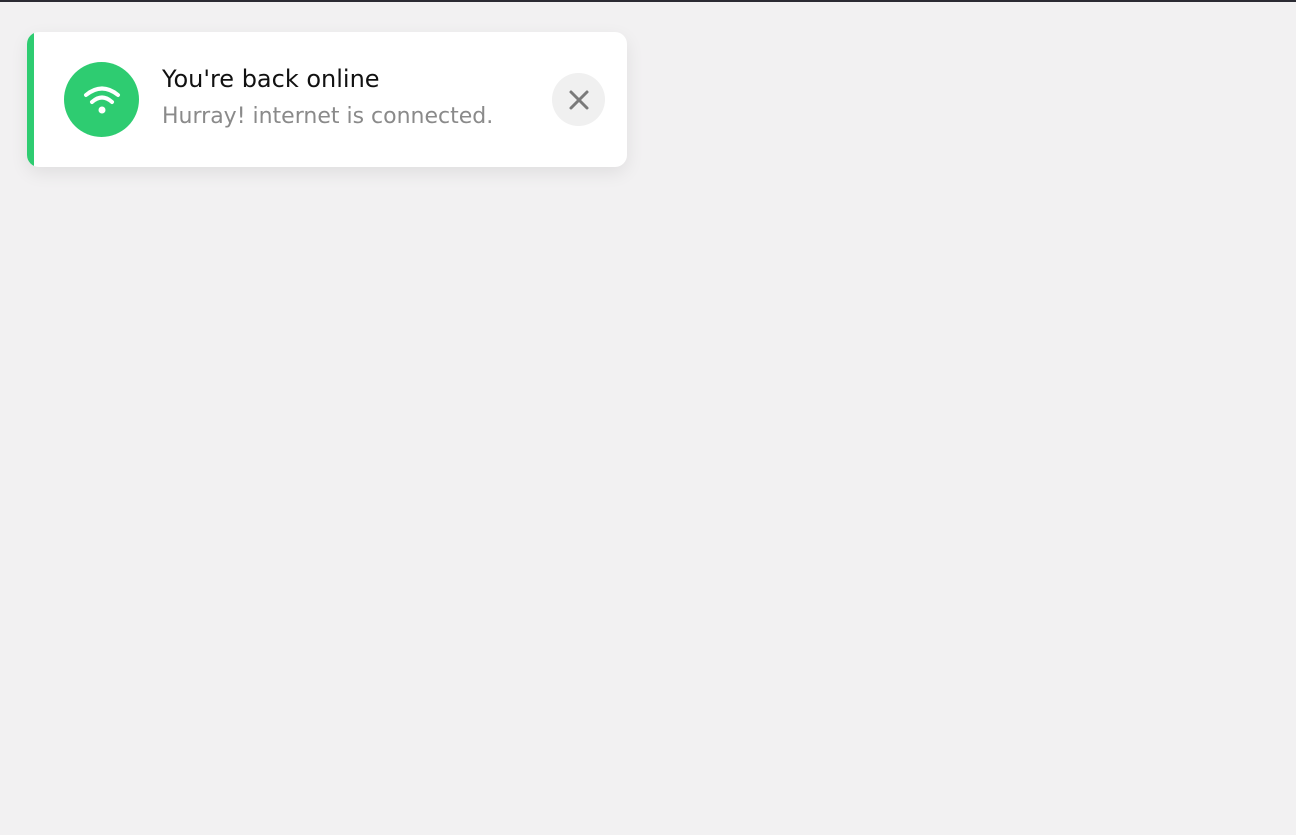 The image size is (1296, 835). I want to click on toast-title: You're back online, so click(271, 79).